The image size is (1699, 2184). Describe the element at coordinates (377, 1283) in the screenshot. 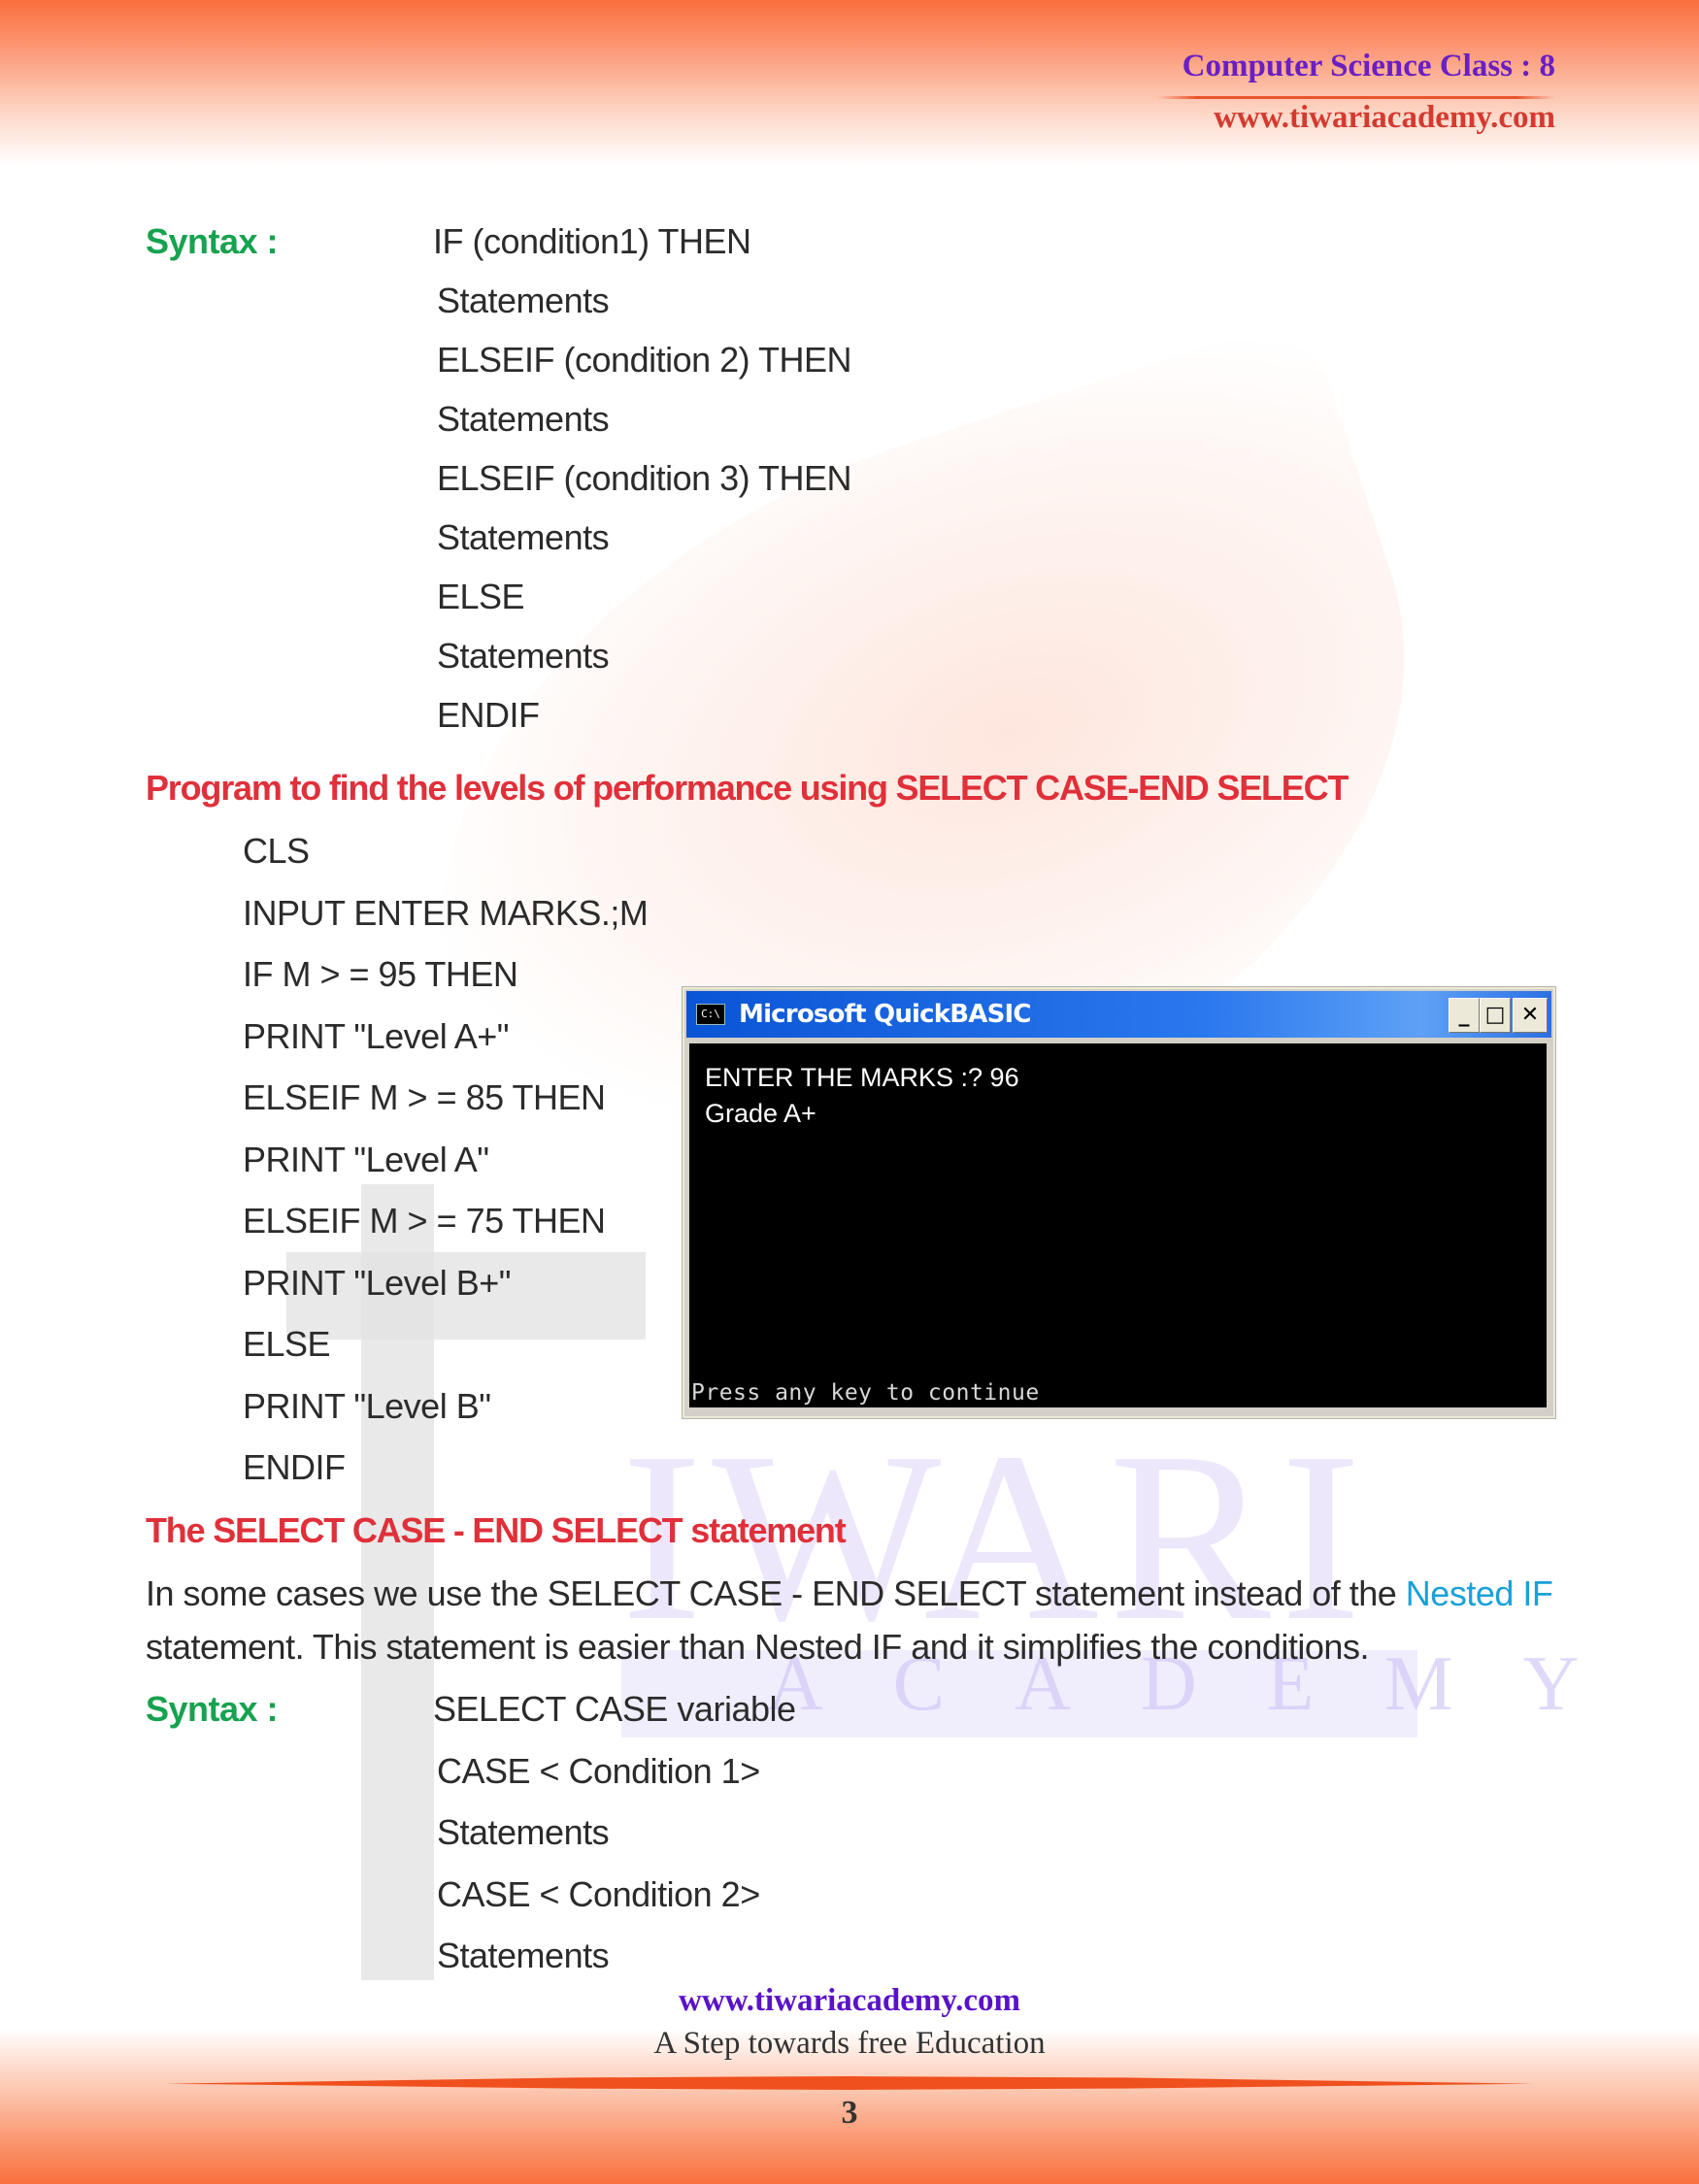

I see `program-line: PRINT "Level B+"` at that location.